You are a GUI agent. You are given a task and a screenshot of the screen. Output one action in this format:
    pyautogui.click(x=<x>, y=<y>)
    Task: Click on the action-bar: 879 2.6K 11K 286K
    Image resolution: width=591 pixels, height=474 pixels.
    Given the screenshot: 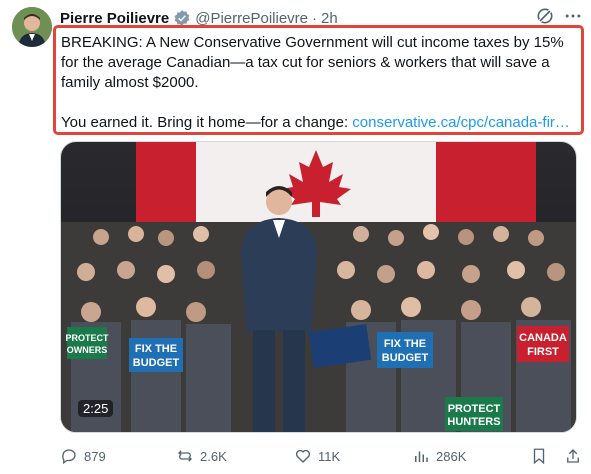 What is the action you would take?
    pyautogui.click(x=322, y=456)
    